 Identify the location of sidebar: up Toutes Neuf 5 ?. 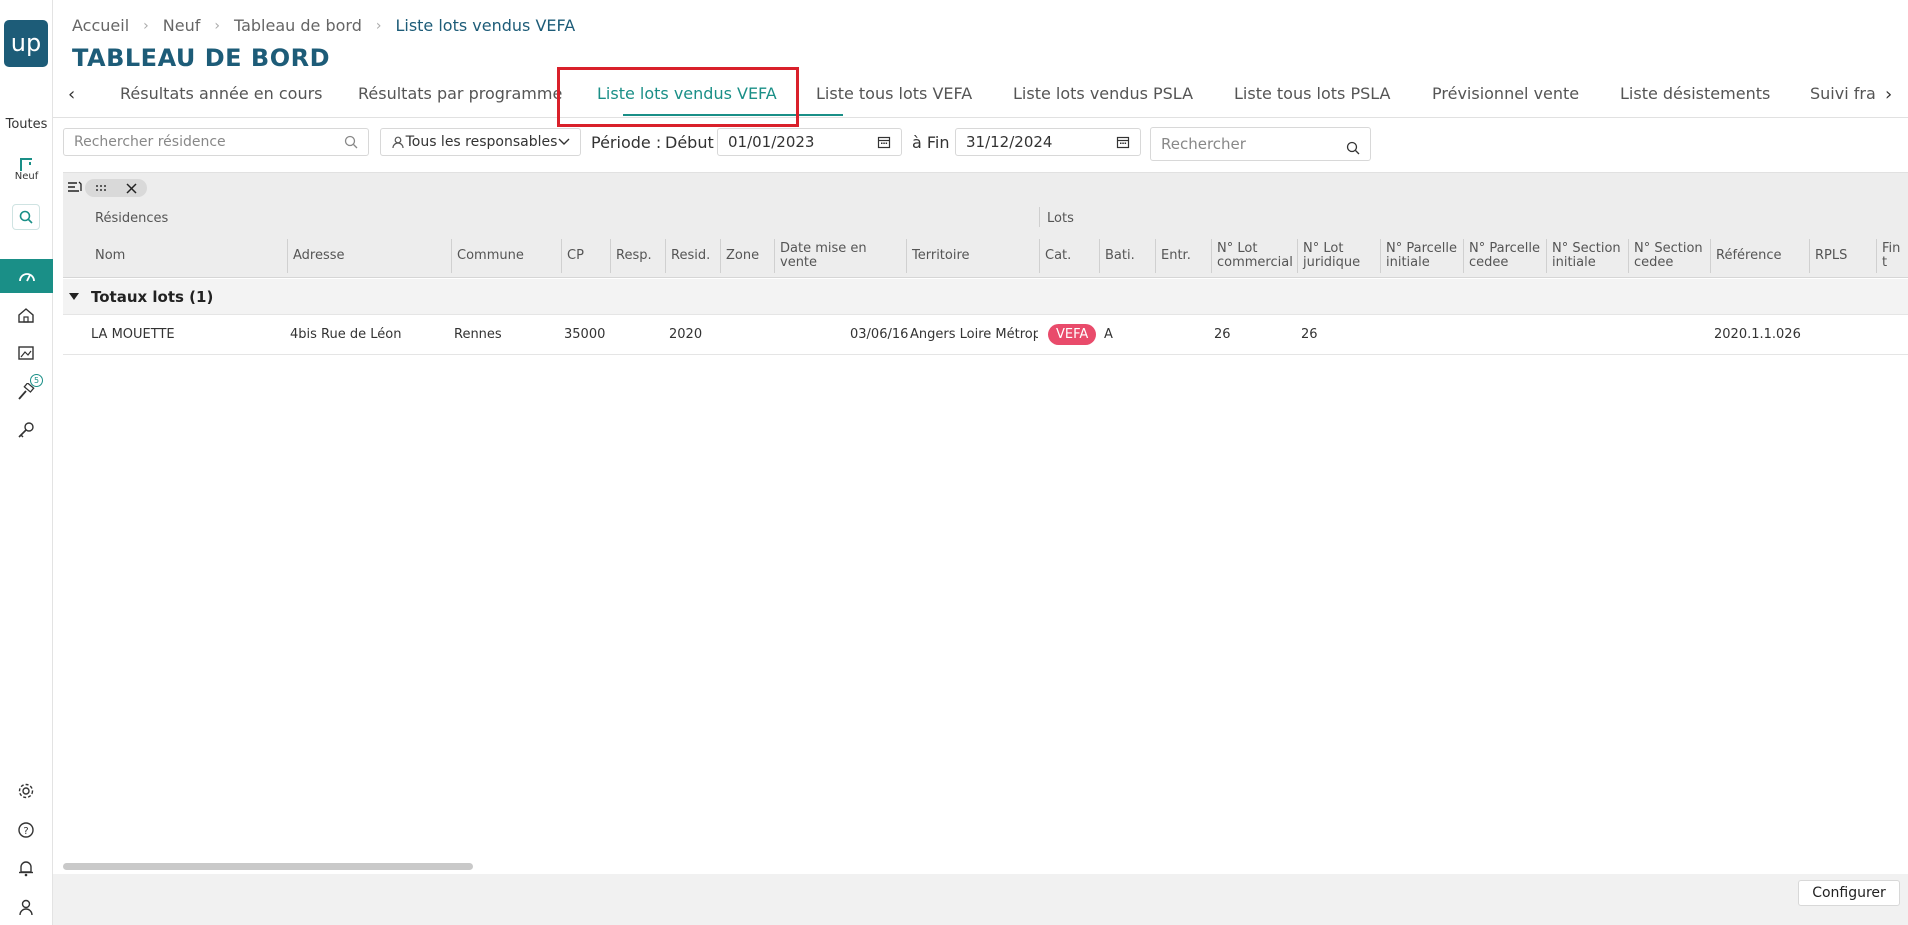
(26, 462).